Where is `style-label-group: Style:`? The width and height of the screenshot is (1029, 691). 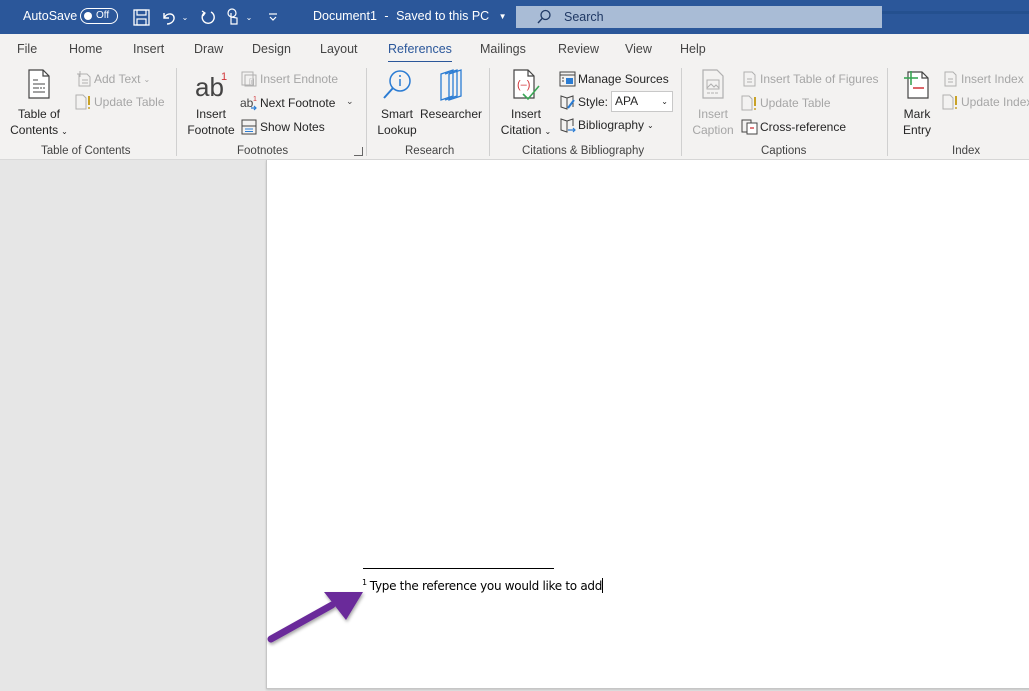
style-label-group: Style: is located at coordinates (583, 102).